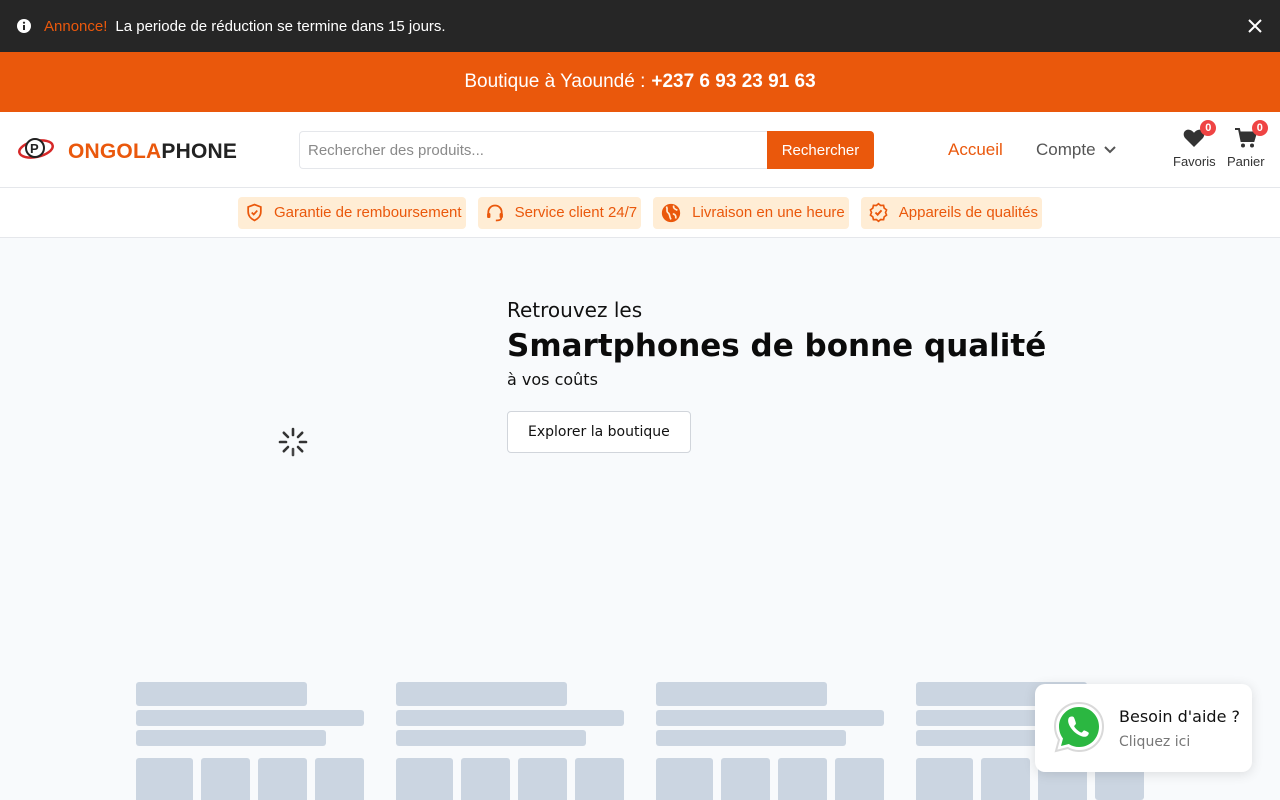 The image size is (1280, 800). What do you see at coordinates (552, 379) in the screenshot?
I see `hero-subtitle: à vos coûts` at bounding box center [552, 379].